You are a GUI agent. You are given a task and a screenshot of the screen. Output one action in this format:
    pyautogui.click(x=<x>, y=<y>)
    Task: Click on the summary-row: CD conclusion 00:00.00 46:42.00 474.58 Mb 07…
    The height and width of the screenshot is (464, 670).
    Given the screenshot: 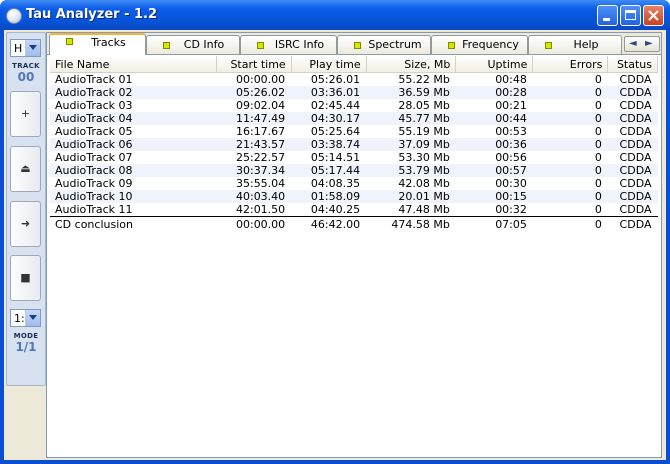 What is the action you would take?
    pyautogui.click(x=354, y=223)
    